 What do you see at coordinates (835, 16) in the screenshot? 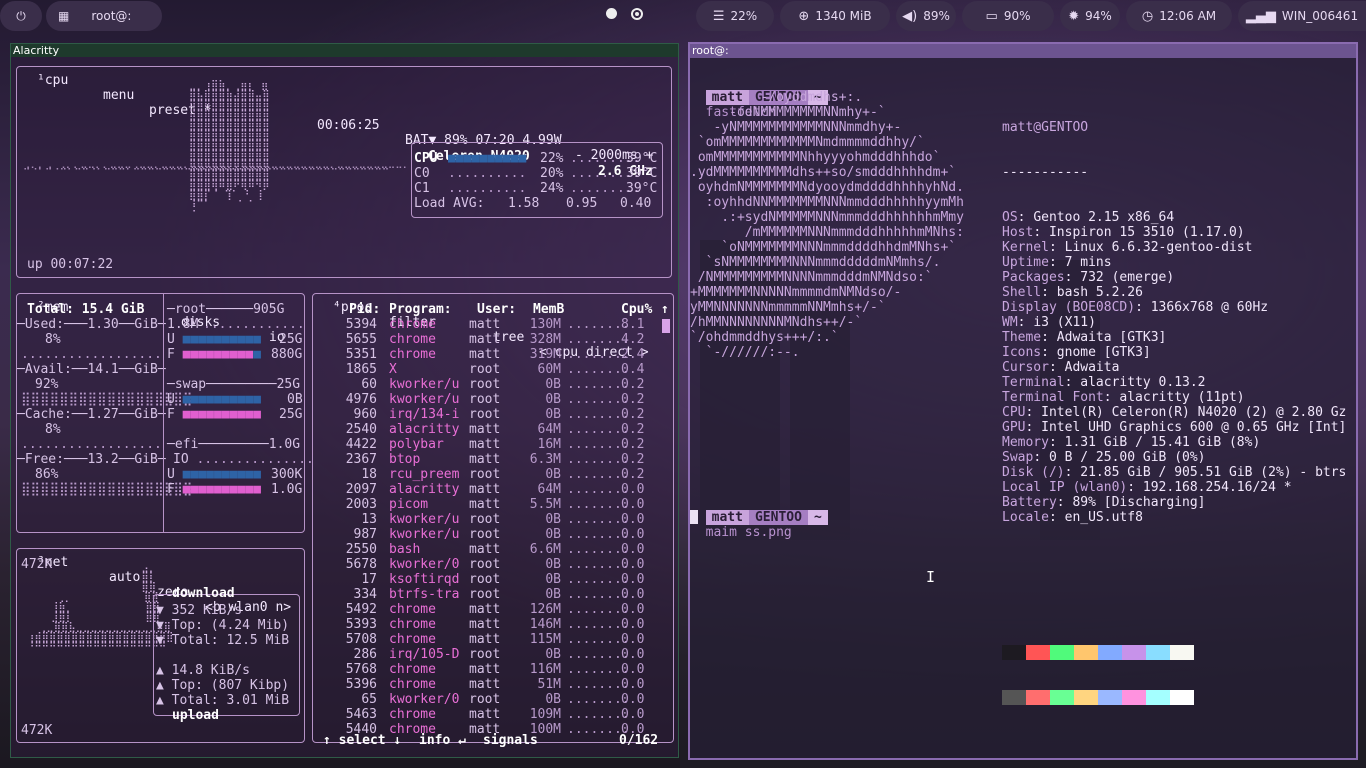
I see `ram-widget: ⊕ 1340 MiB` at bounding box center [835, 16].